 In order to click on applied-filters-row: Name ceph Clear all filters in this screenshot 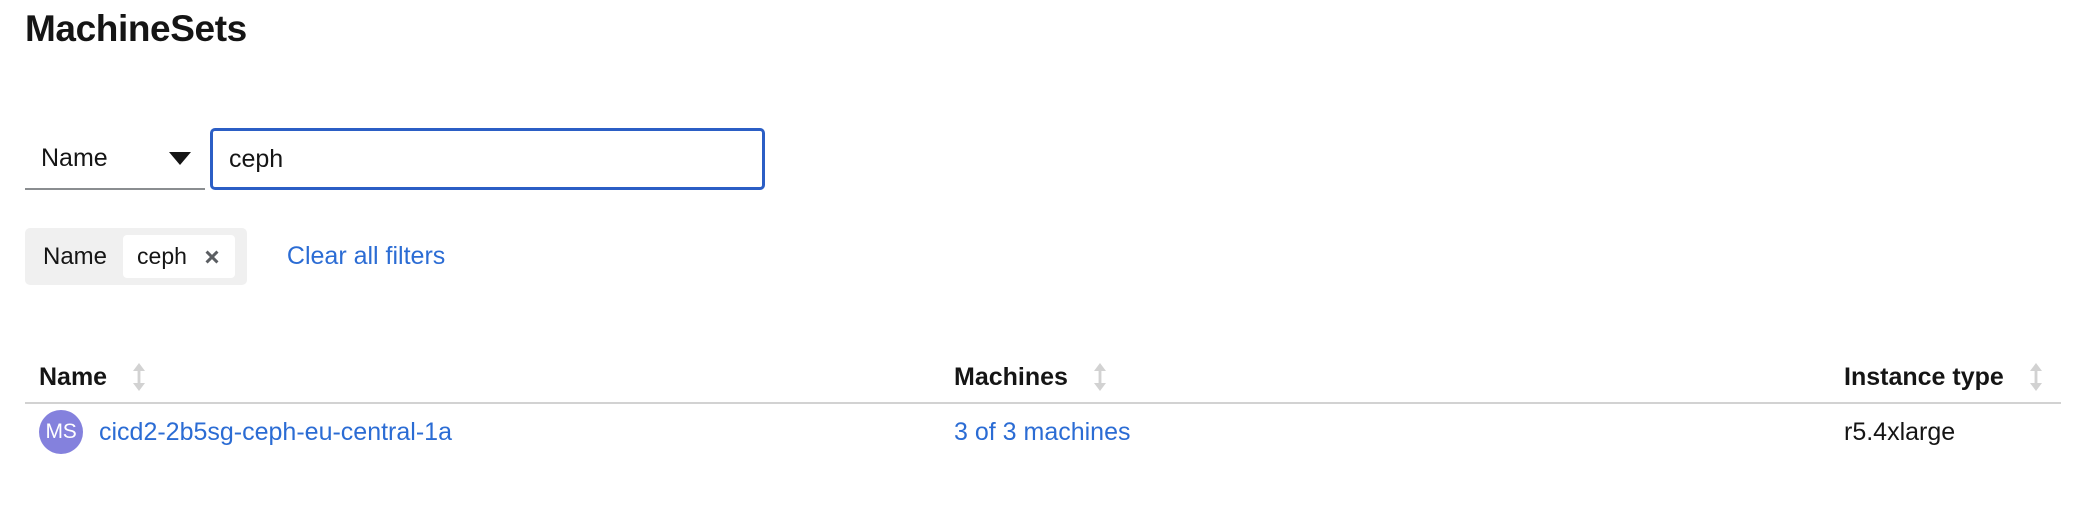, I will do `click(235, 256)`.